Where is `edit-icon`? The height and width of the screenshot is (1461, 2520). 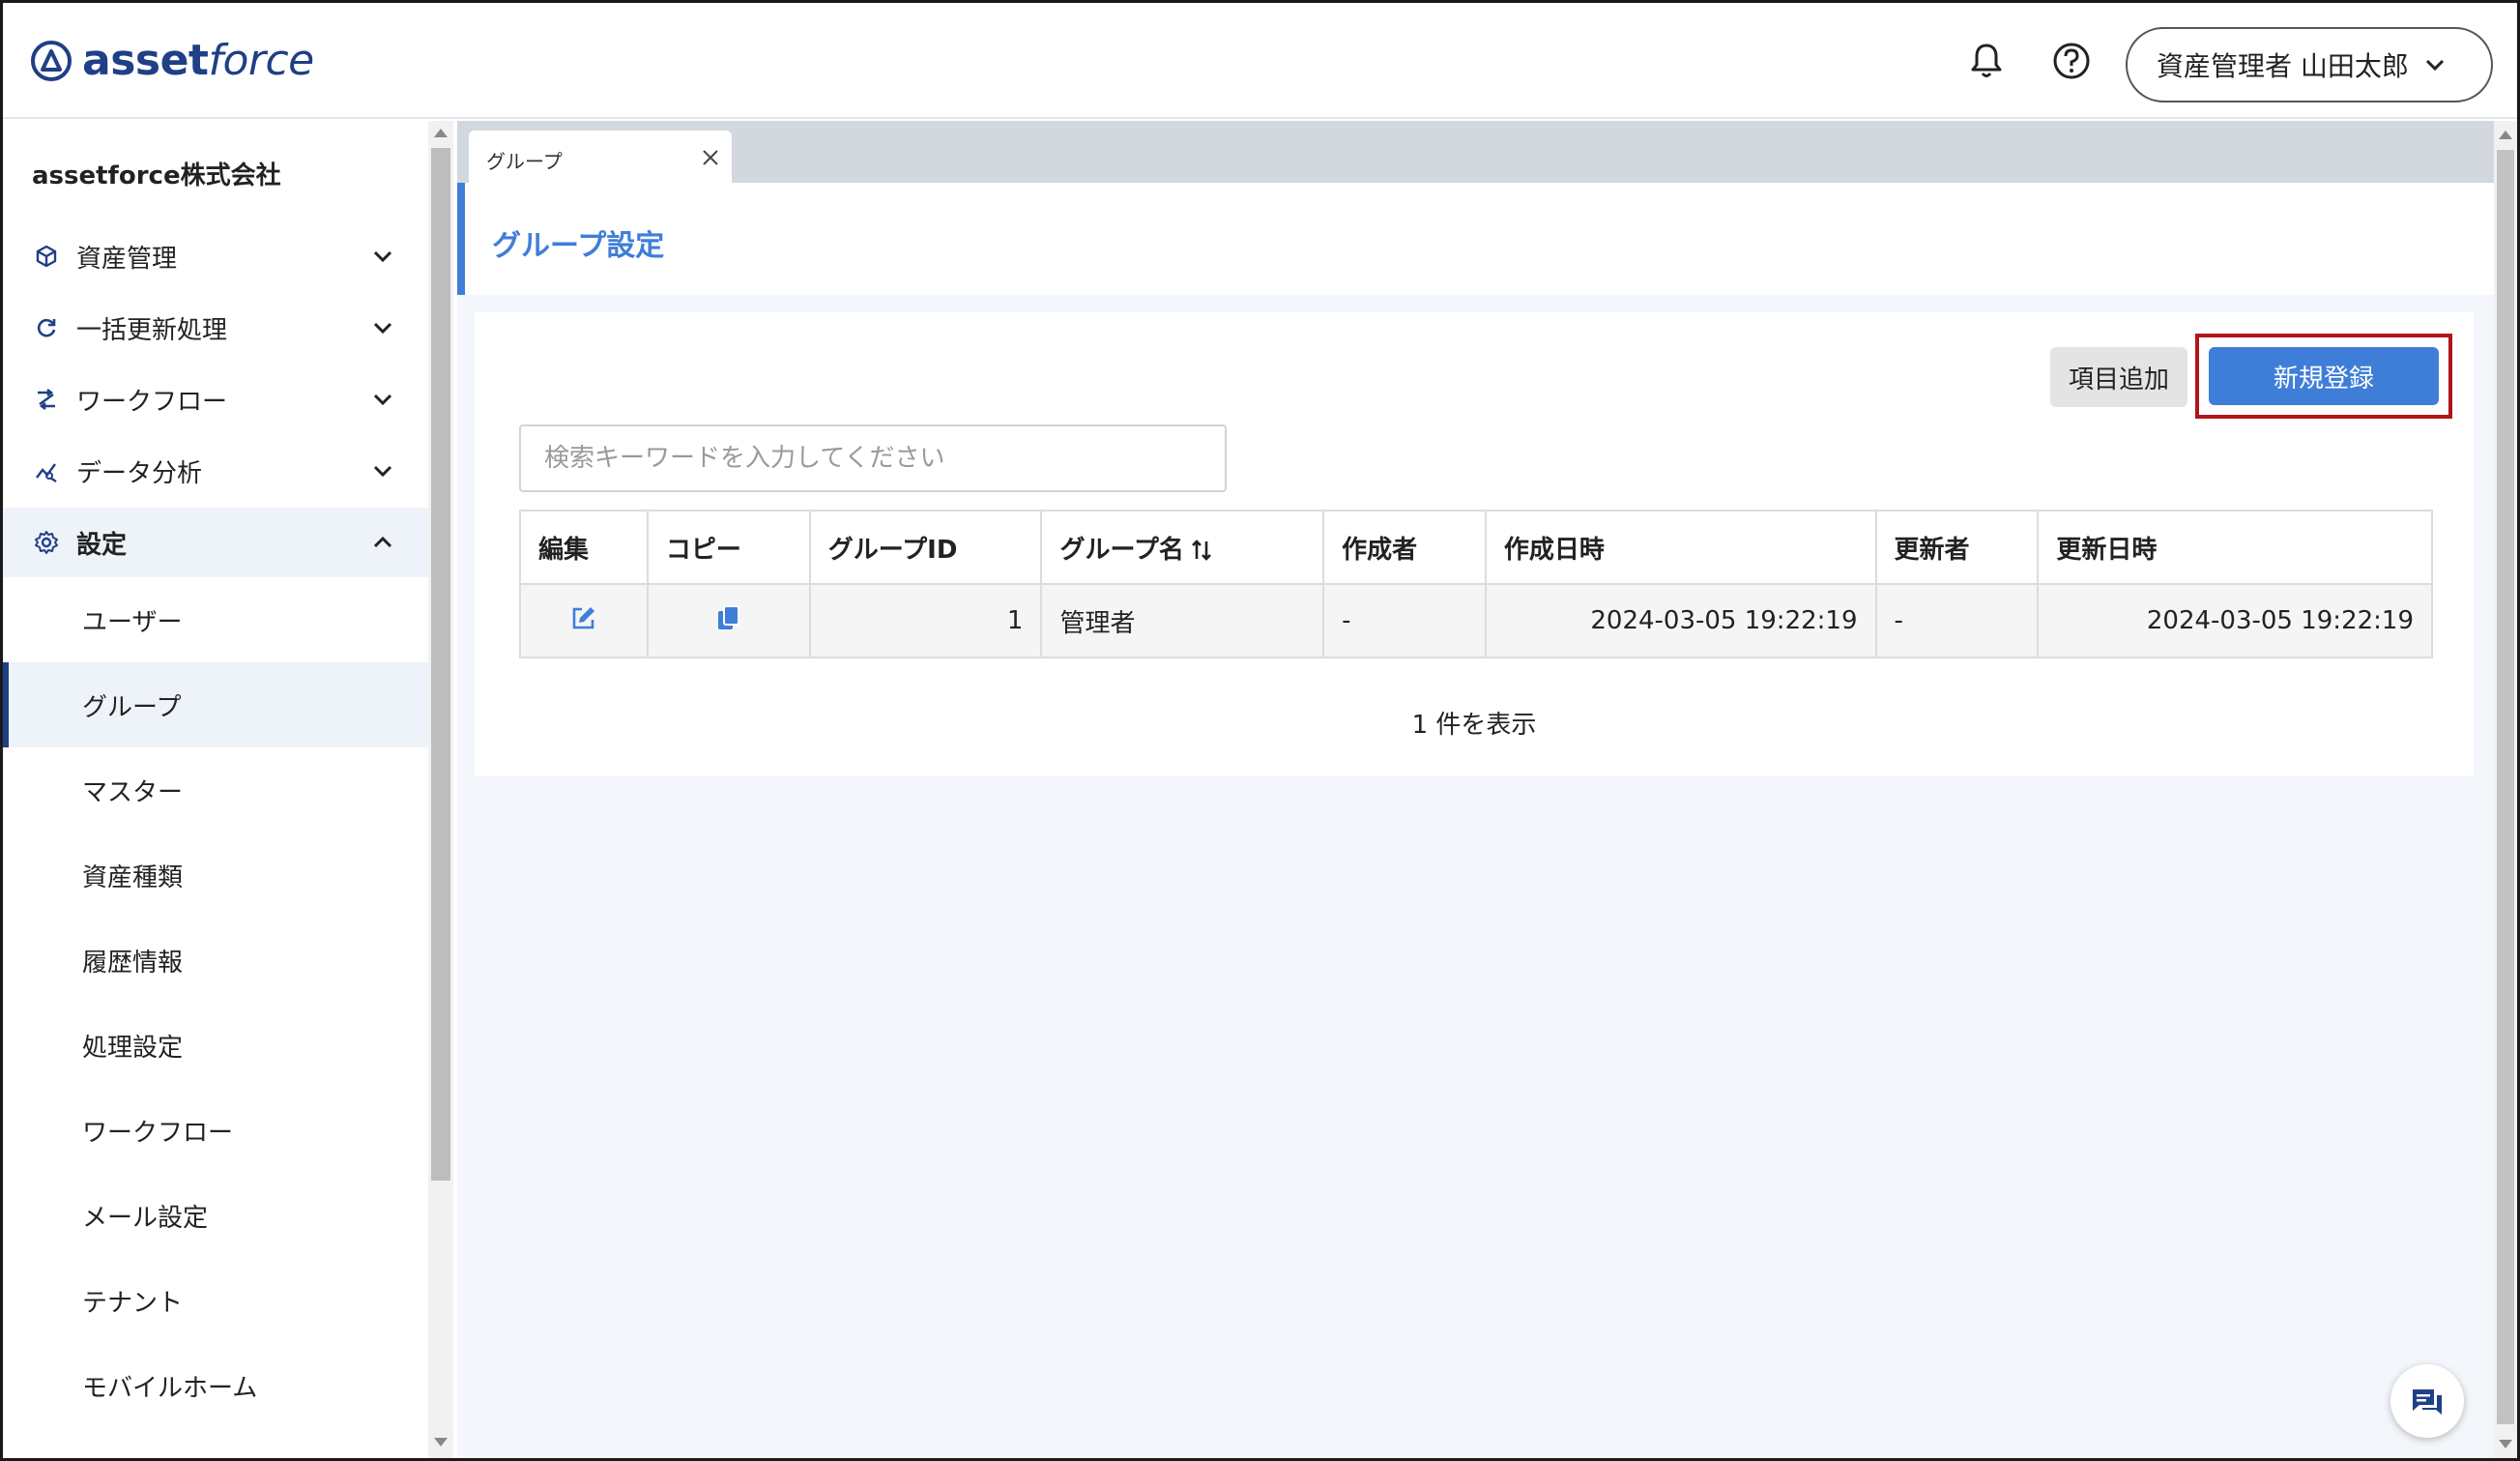
edit-icon is located at coordinates (584, 617).